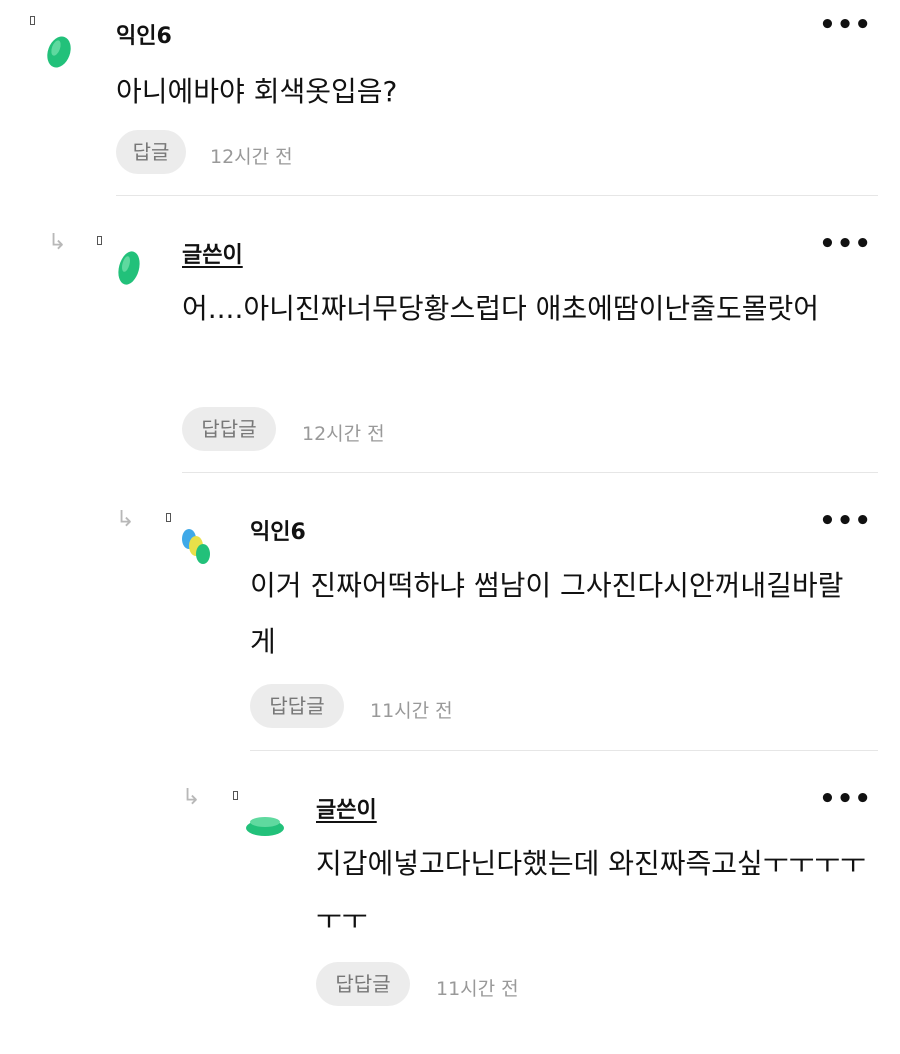 The height and width of the screenshot is (1054, 900). Describe the element at coordinates (547, 613) in the screenshot. I see `comment-text: 이거 진짜어떡하냐 썸남이 그사진다시안꺼내길바랄게` at that location.